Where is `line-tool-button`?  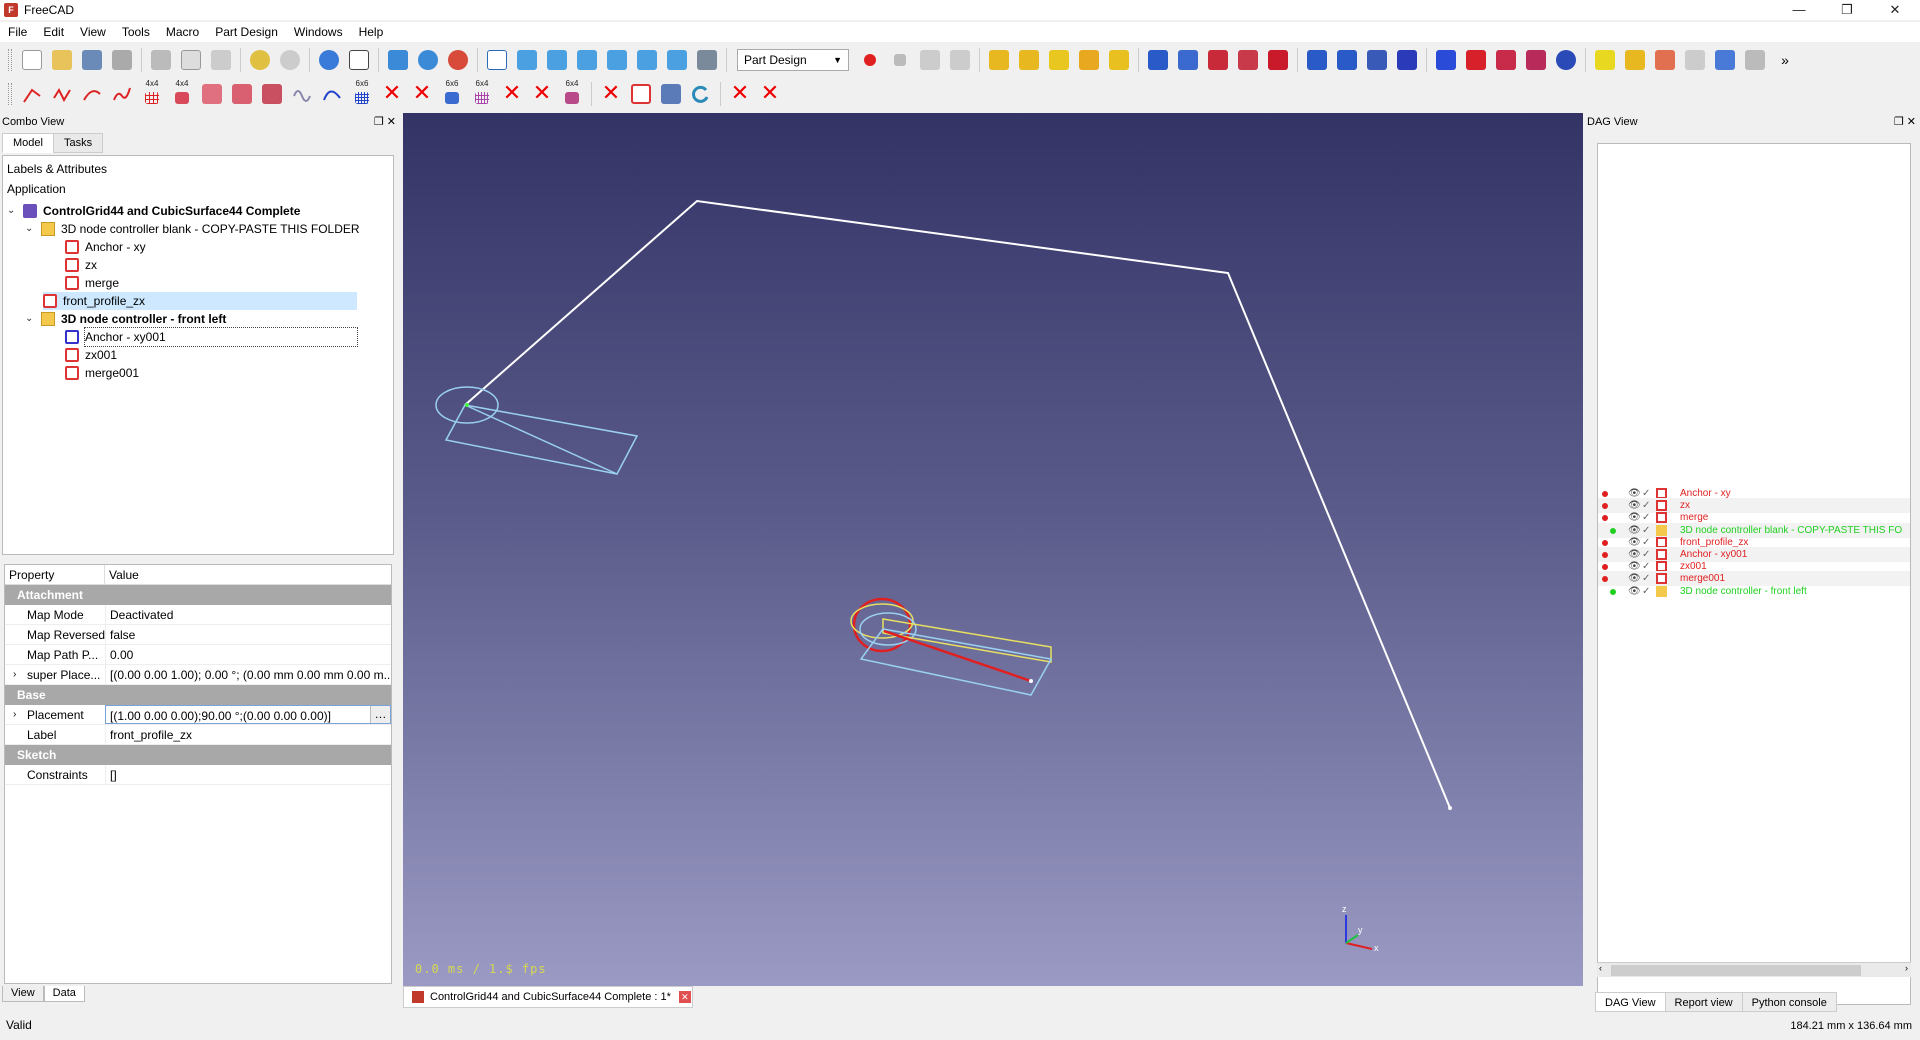 line-tool-button is located at coordinates (32, 94).